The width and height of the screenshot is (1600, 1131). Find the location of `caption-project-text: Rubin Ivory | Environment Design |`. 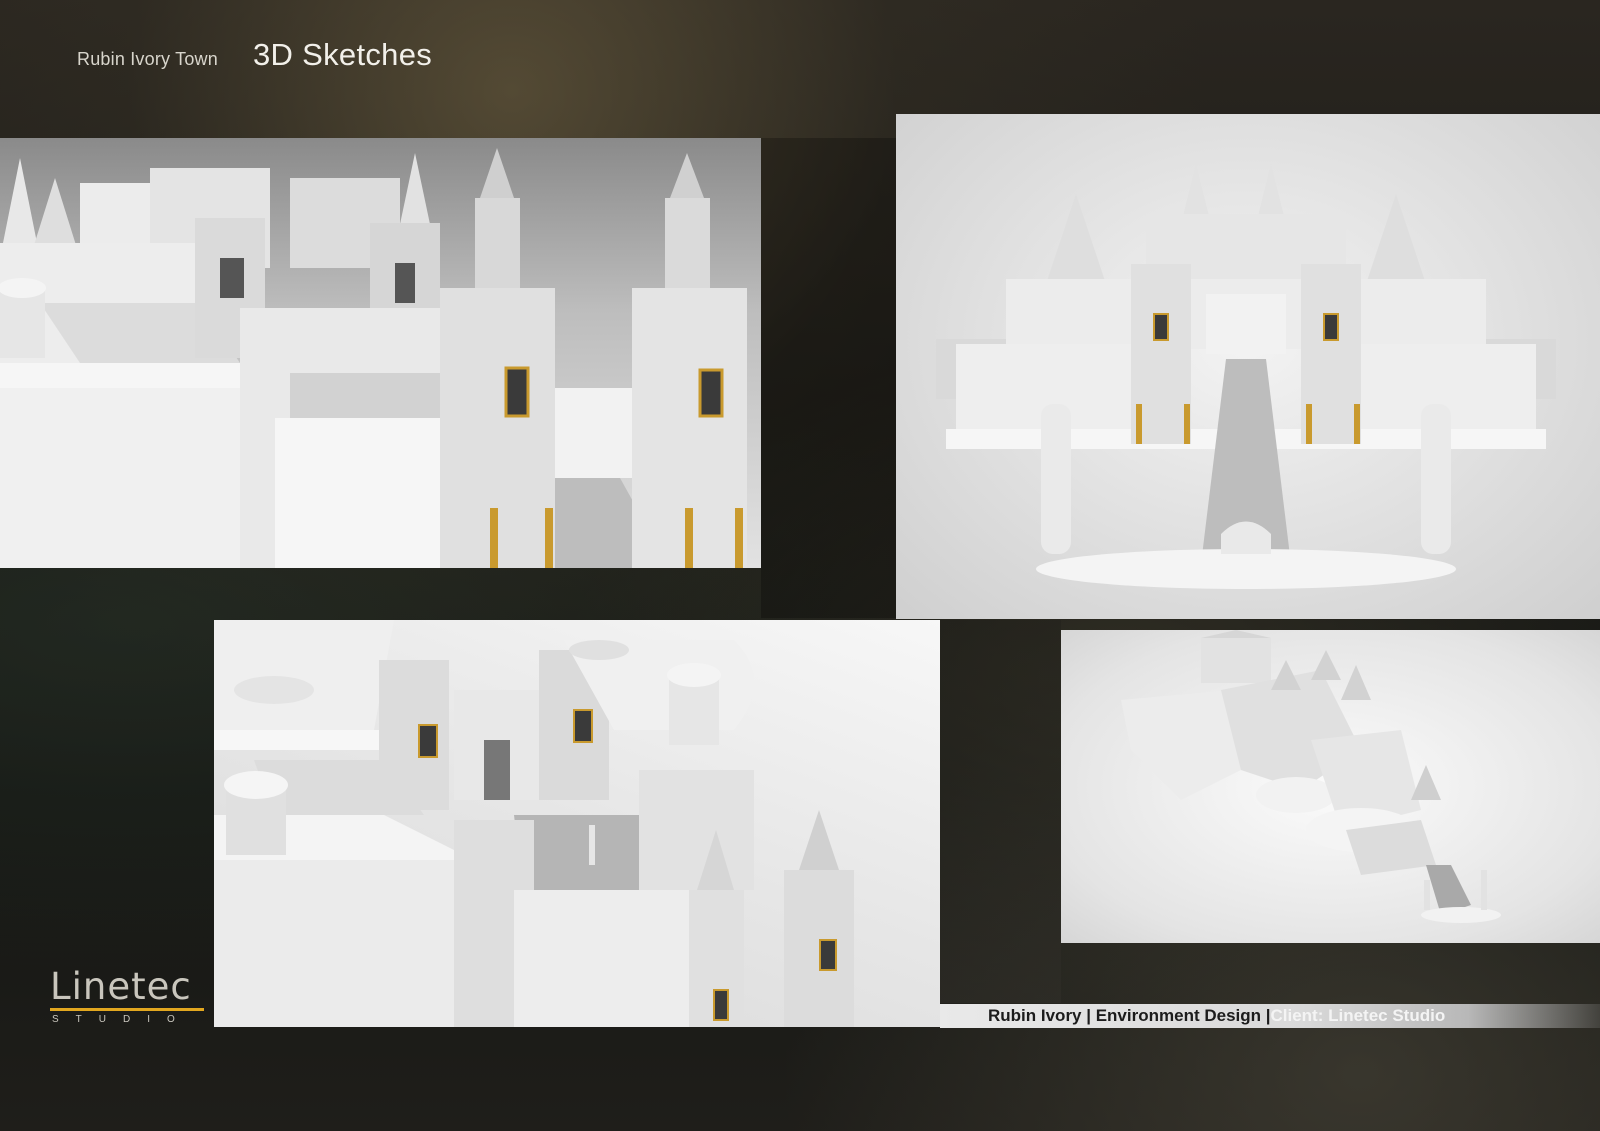

caption-project-text: Rubin Ivory | Environment Design | is located at coordinates (1129, 1015).